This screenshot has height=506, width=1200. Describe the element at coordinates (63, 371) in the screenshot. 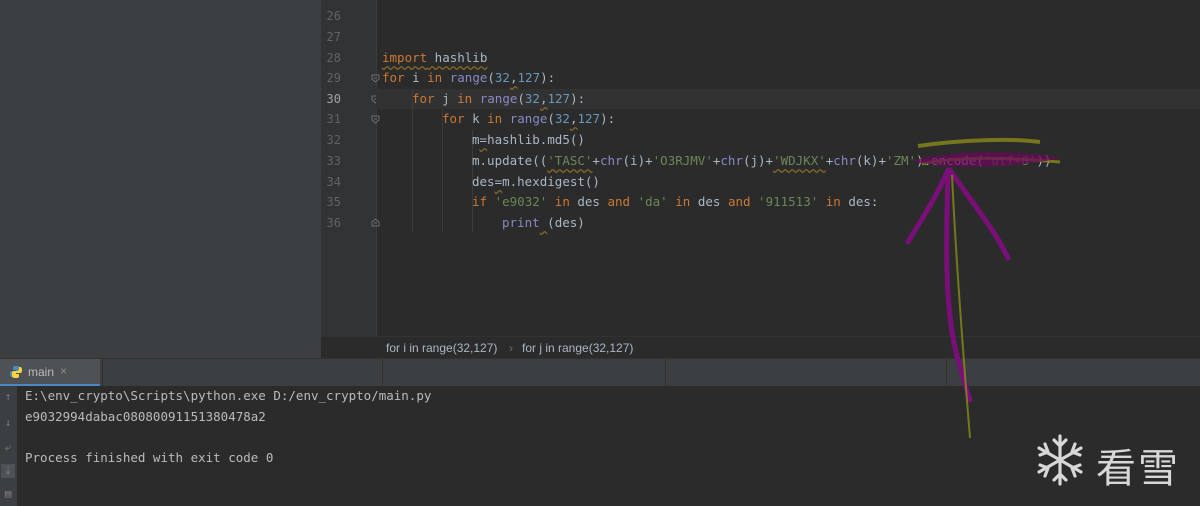

I see `close-icon: ×` at that location.